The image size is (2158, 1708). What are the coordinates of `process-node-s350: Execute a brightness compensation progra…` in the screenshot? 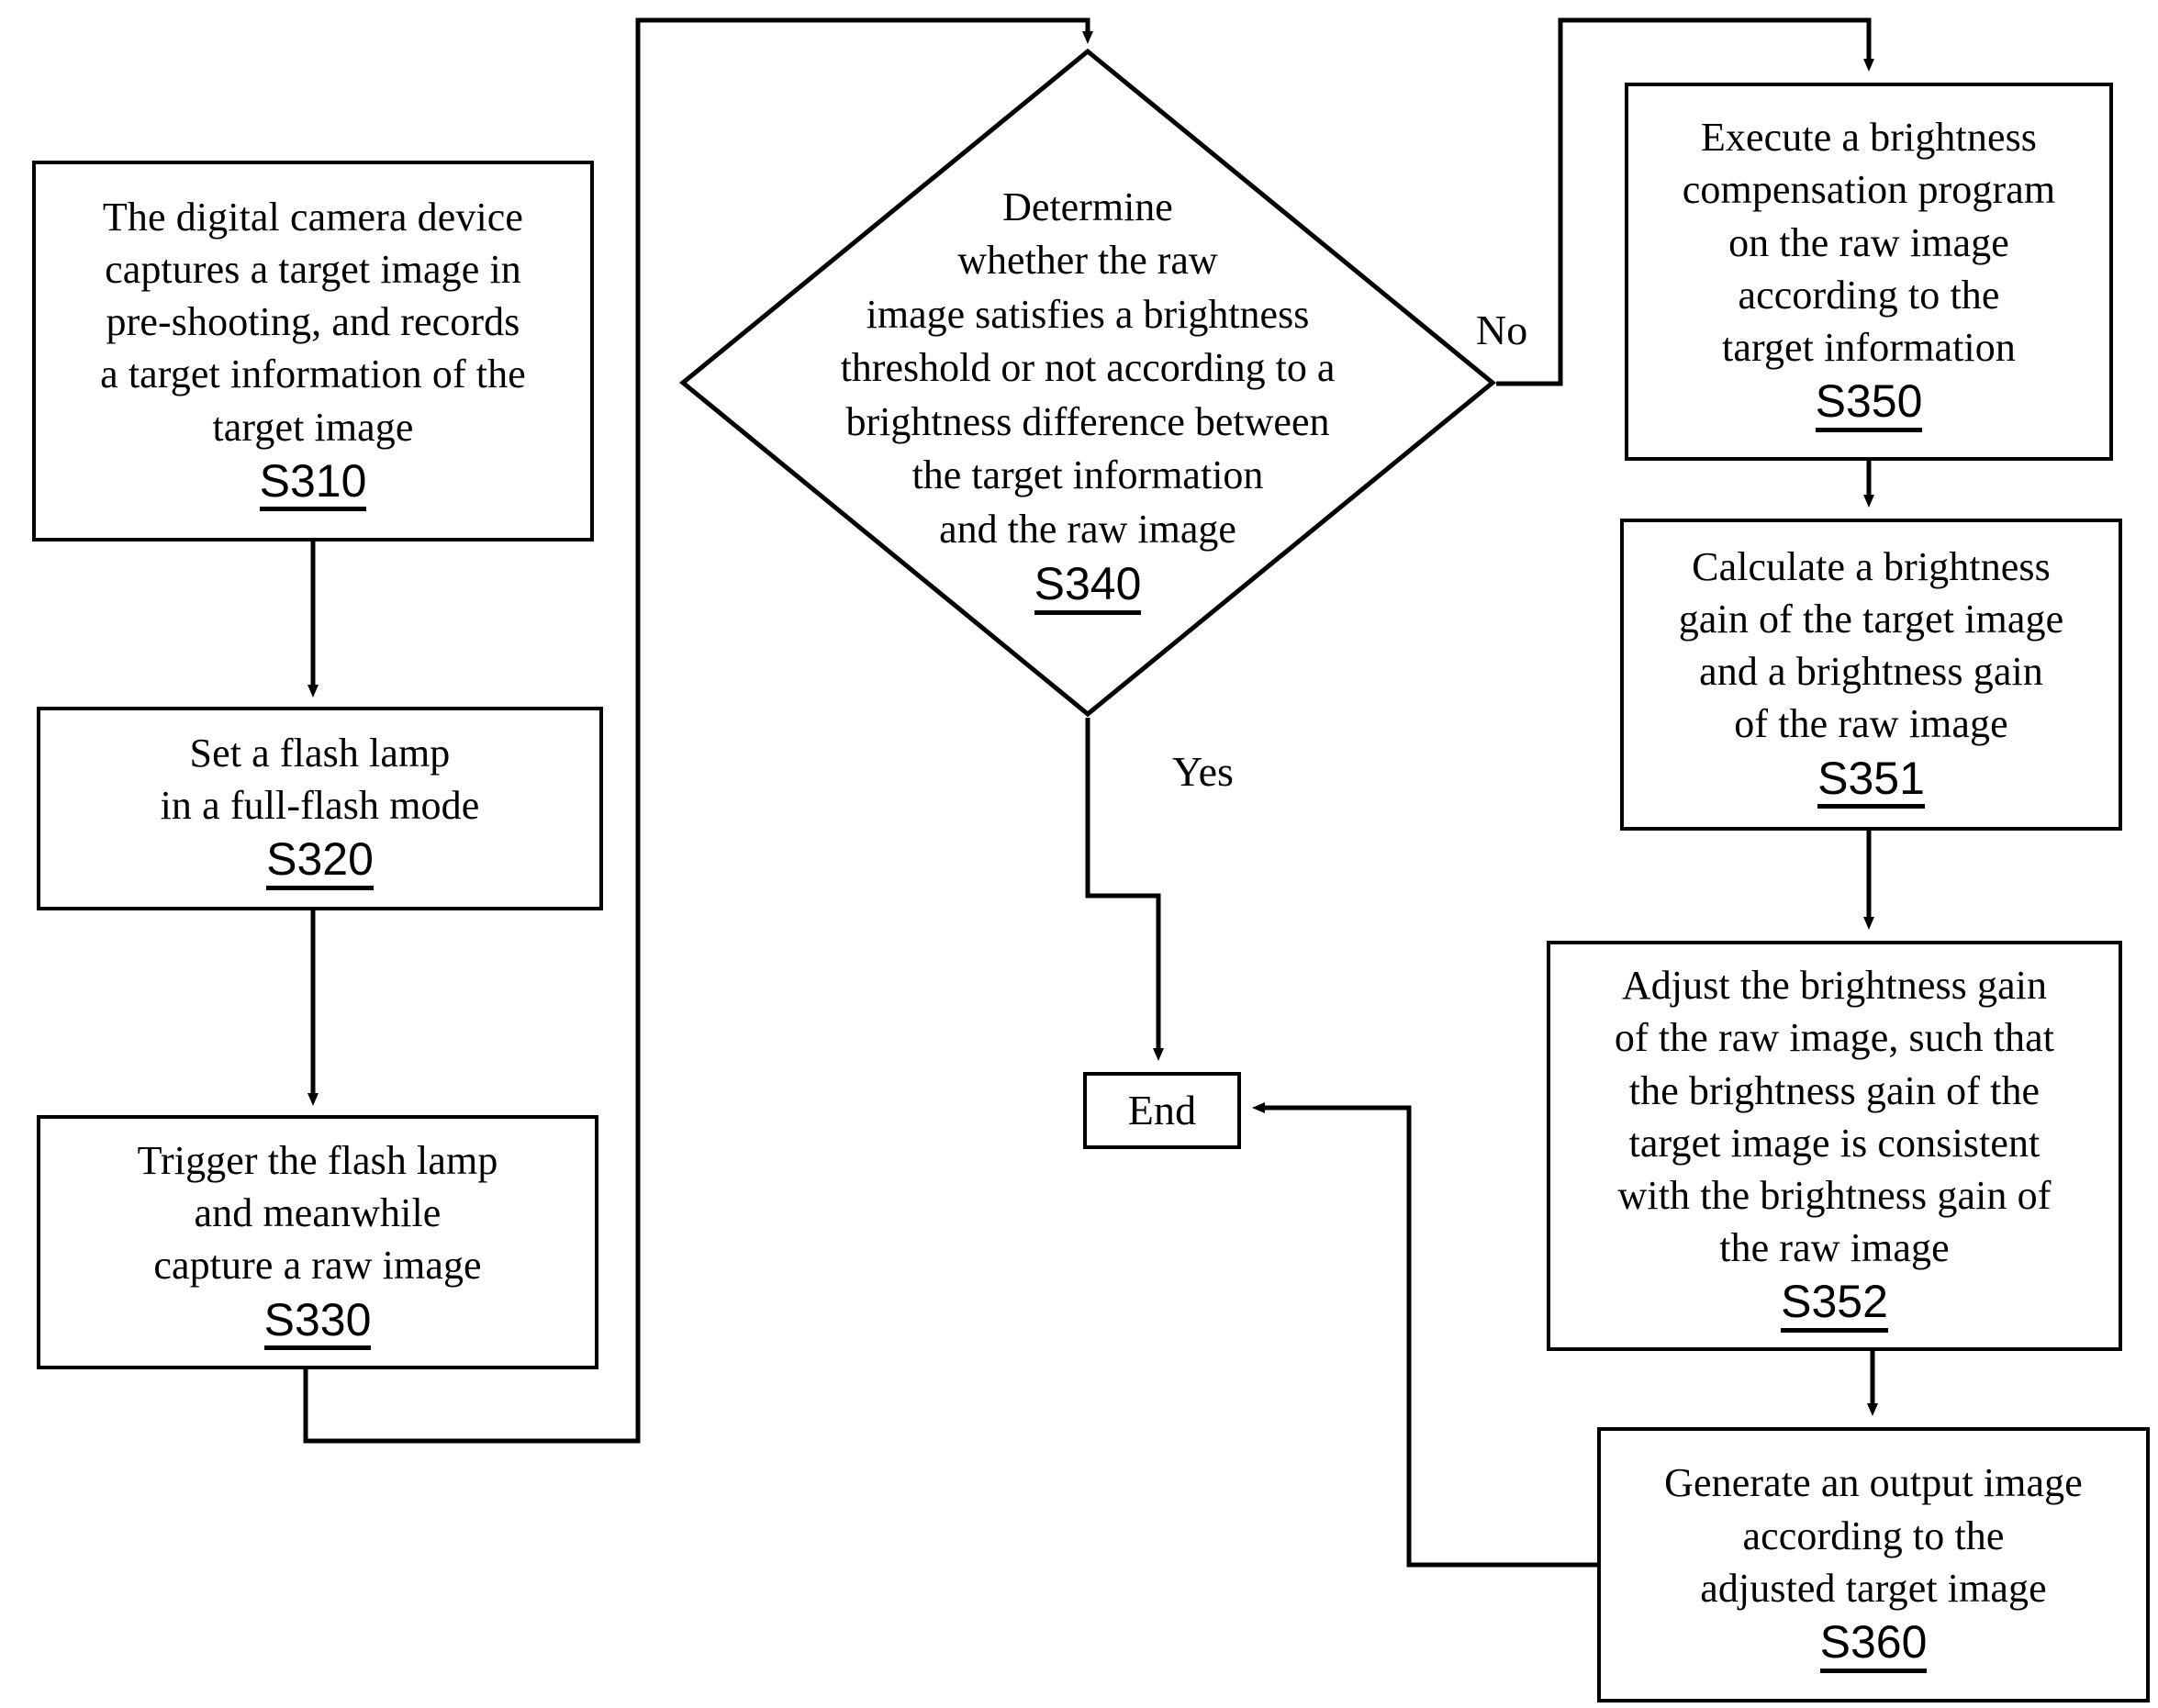 It's located at (1869, 272).